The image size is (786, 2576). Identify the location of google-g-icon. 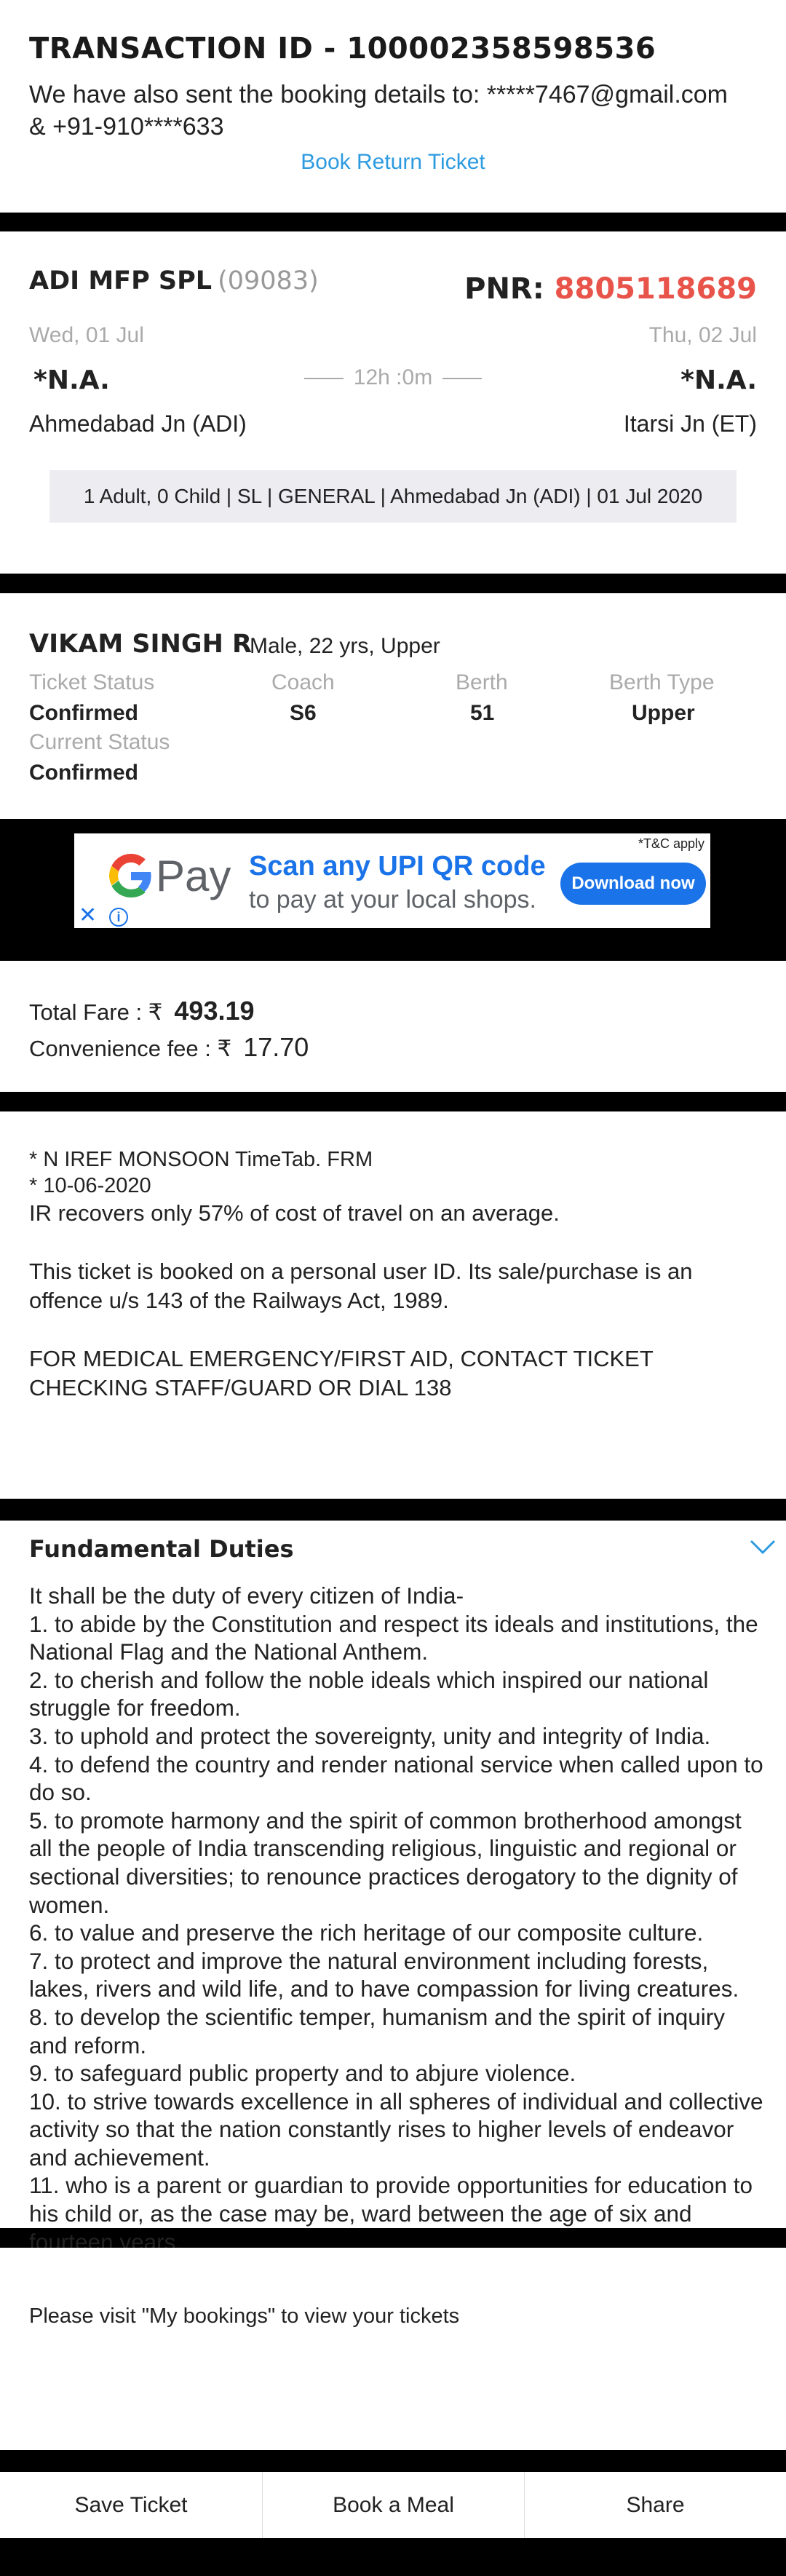
(130, 875).